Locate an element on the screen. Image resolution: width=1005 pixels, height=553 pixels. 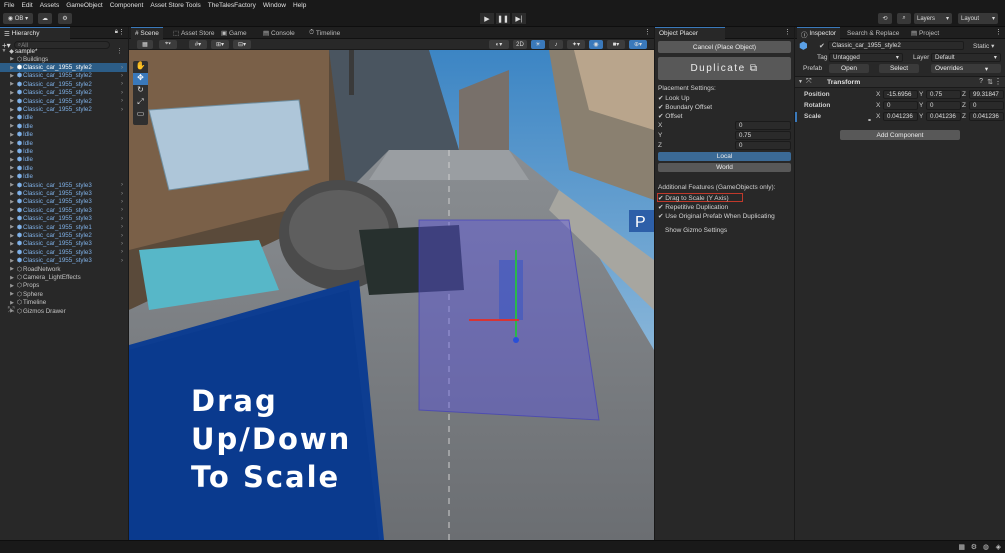
offset-y-field: 0.75 is located at coordinates (763, 135).